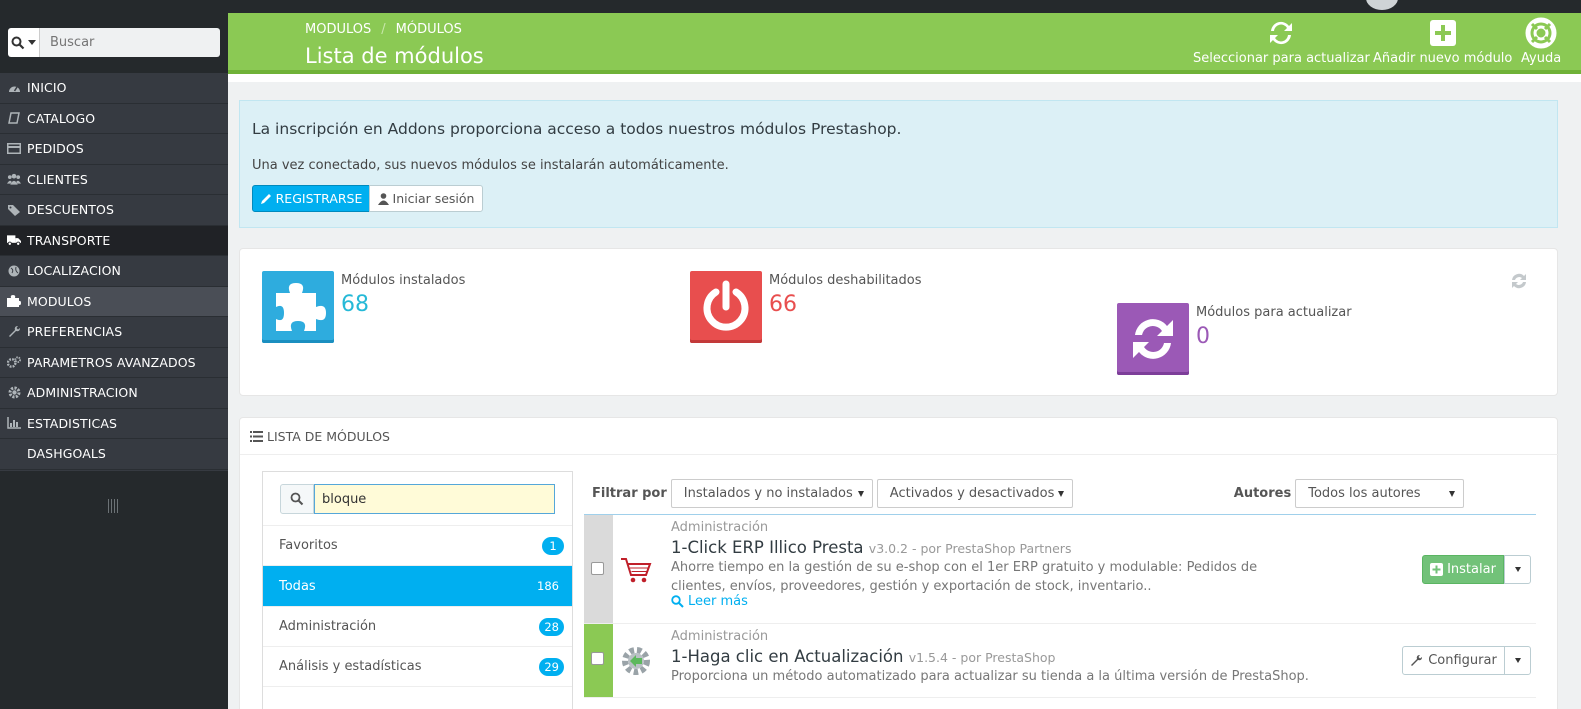 This screenshot has width=1581, height=709. I want to click on authors-select: Todos los autores, so click(1380, 493).